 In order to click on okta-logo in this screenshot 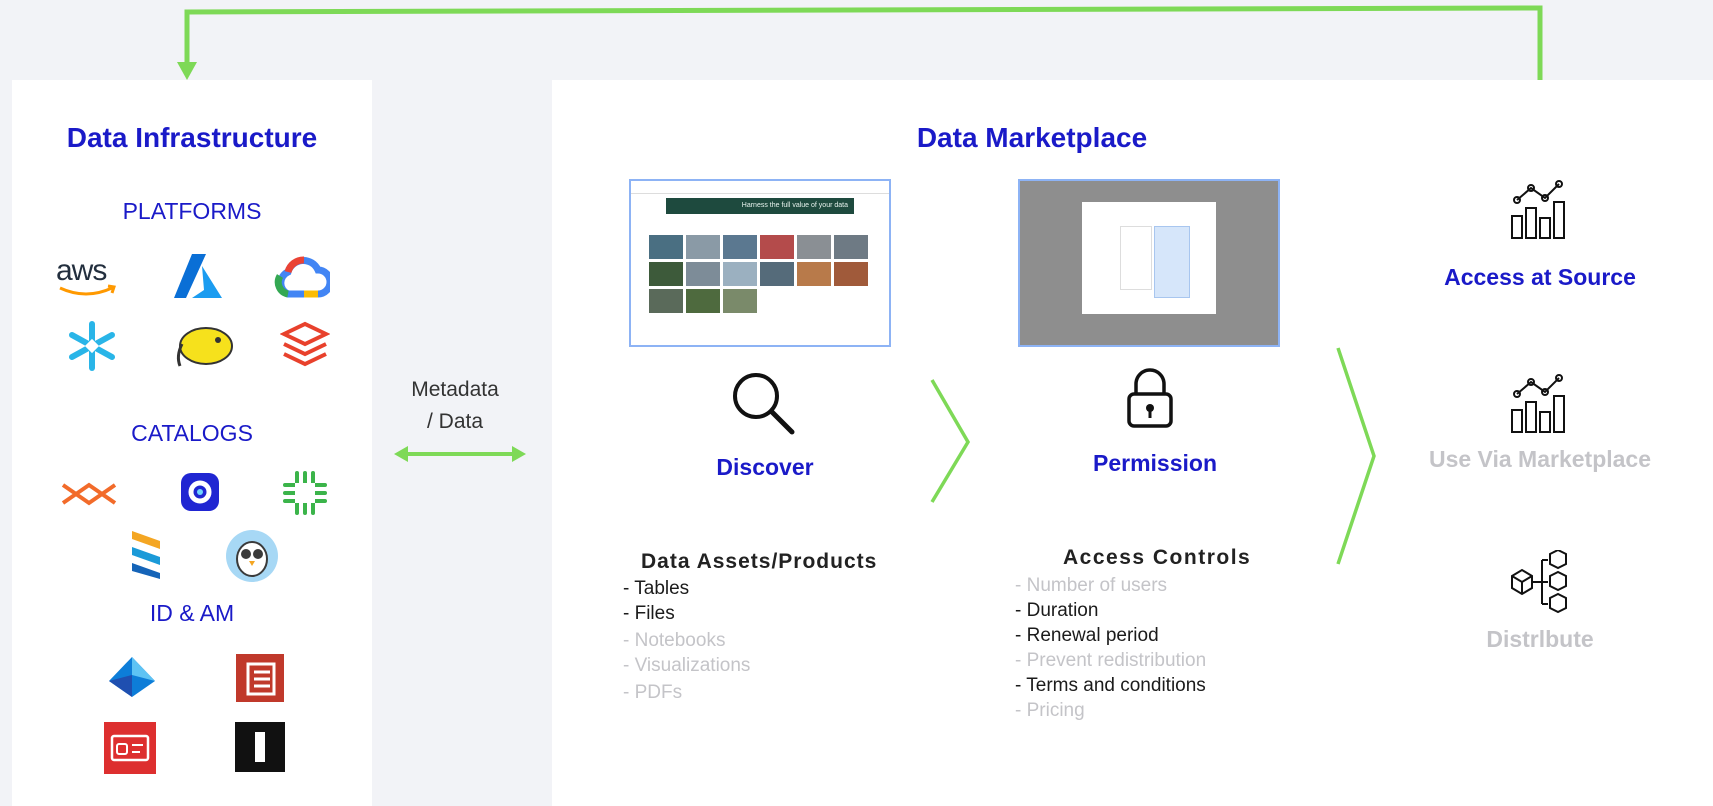, I will do `click(260, 747)`.